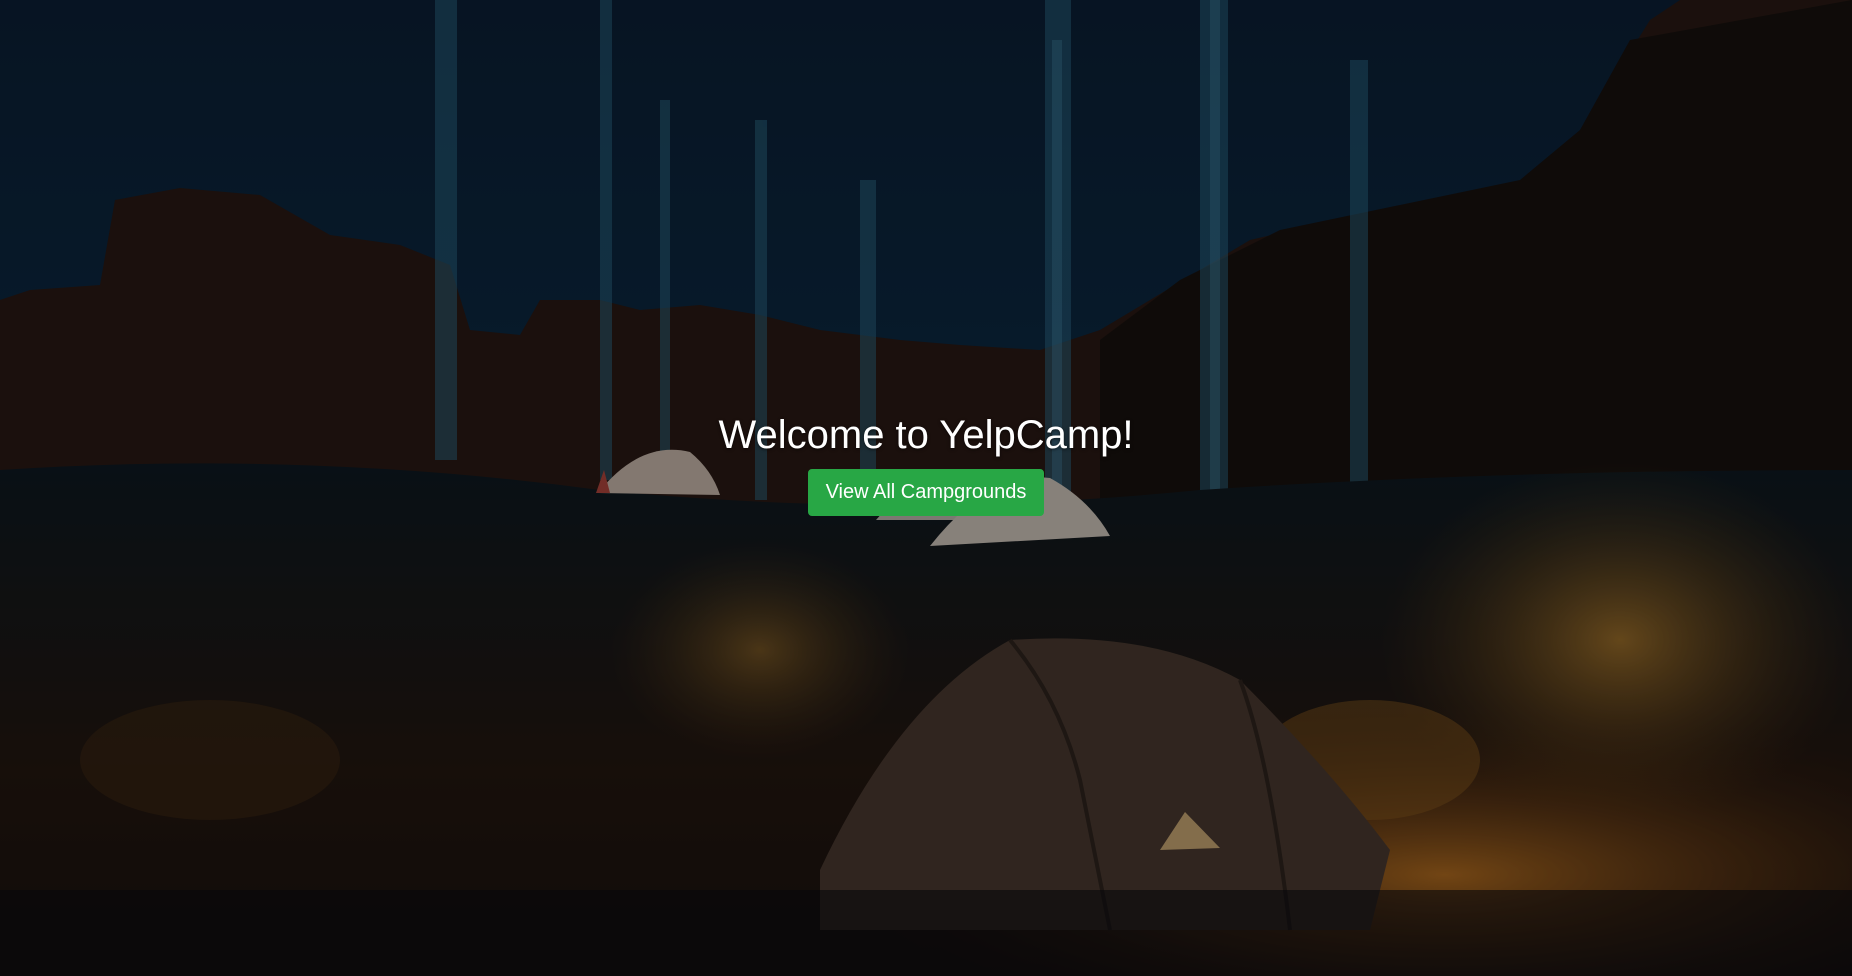  What do you see at coordinates (926, 434) in the screenshot?
I see `page-title: Welcome to YelpCamp!` at bounding box center [926, 434].